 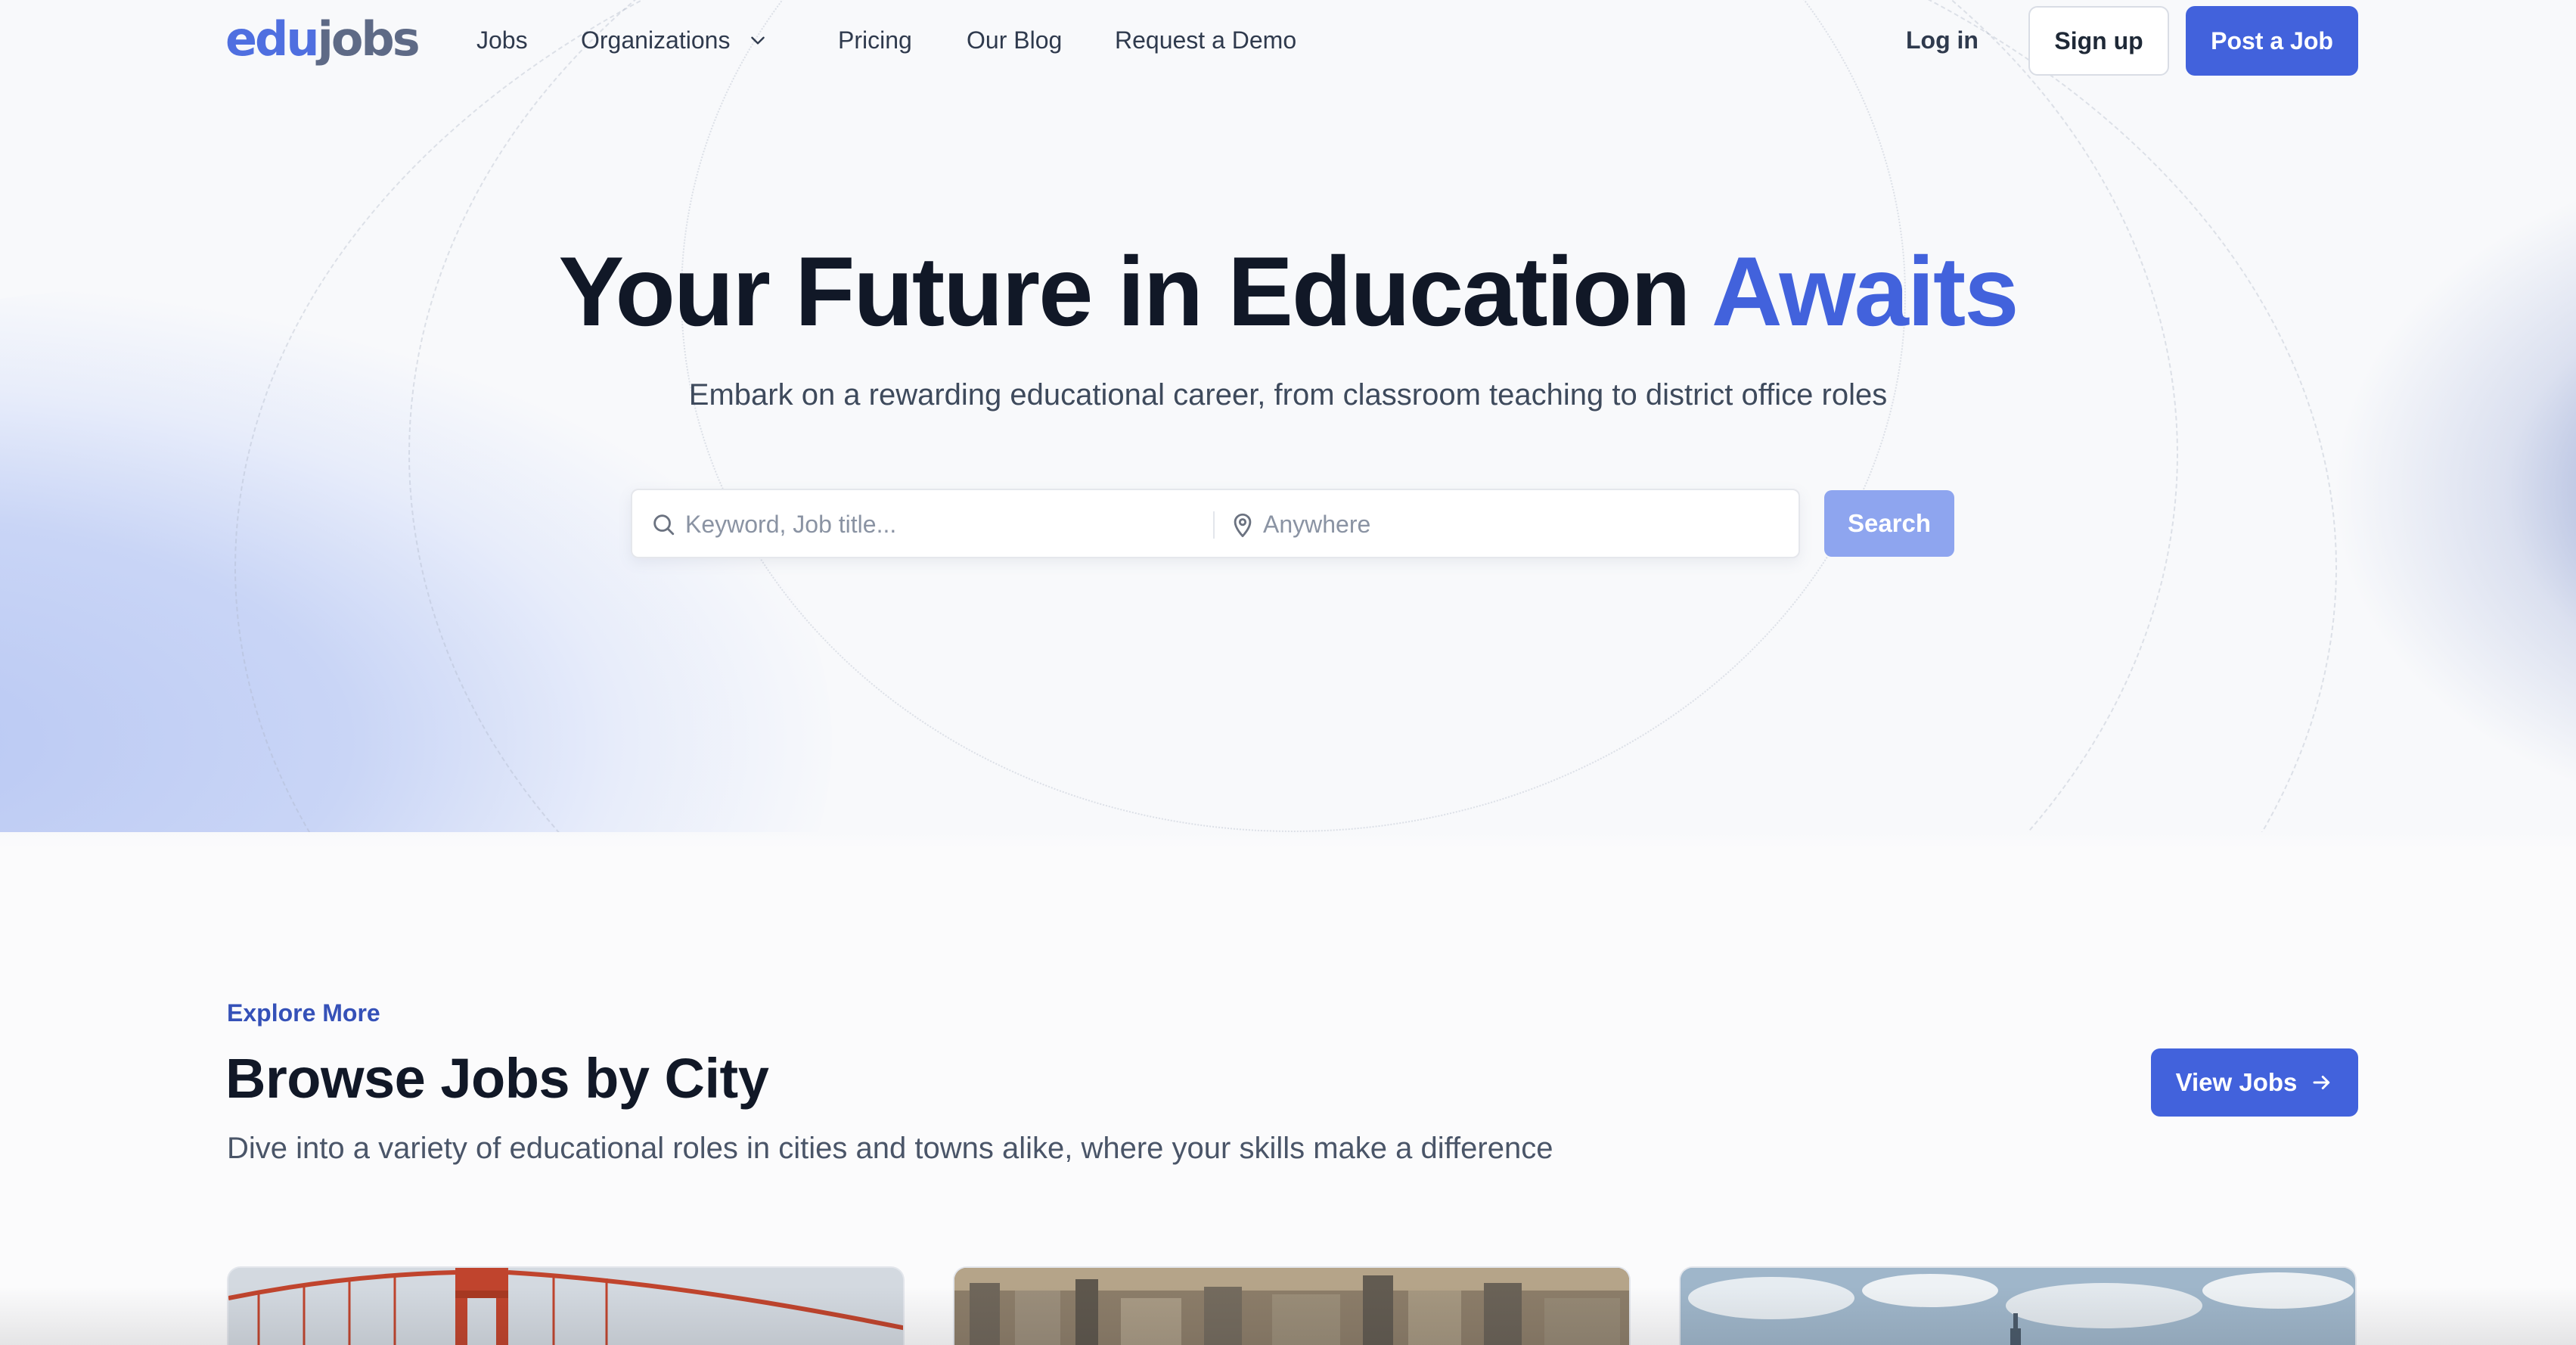 I want to click on view-jobs-button: View Jobs, so click(x=2254, y=1082).